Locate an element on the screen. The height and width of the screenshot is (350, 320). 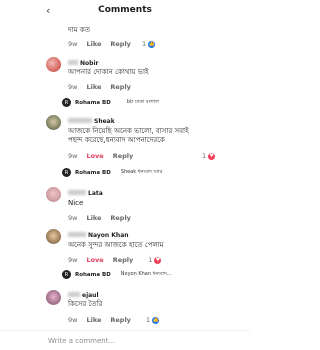
reply-preview: R Rohama BD Sheak ধন্যবাদ স্যার is located at coordinates (112, 172).